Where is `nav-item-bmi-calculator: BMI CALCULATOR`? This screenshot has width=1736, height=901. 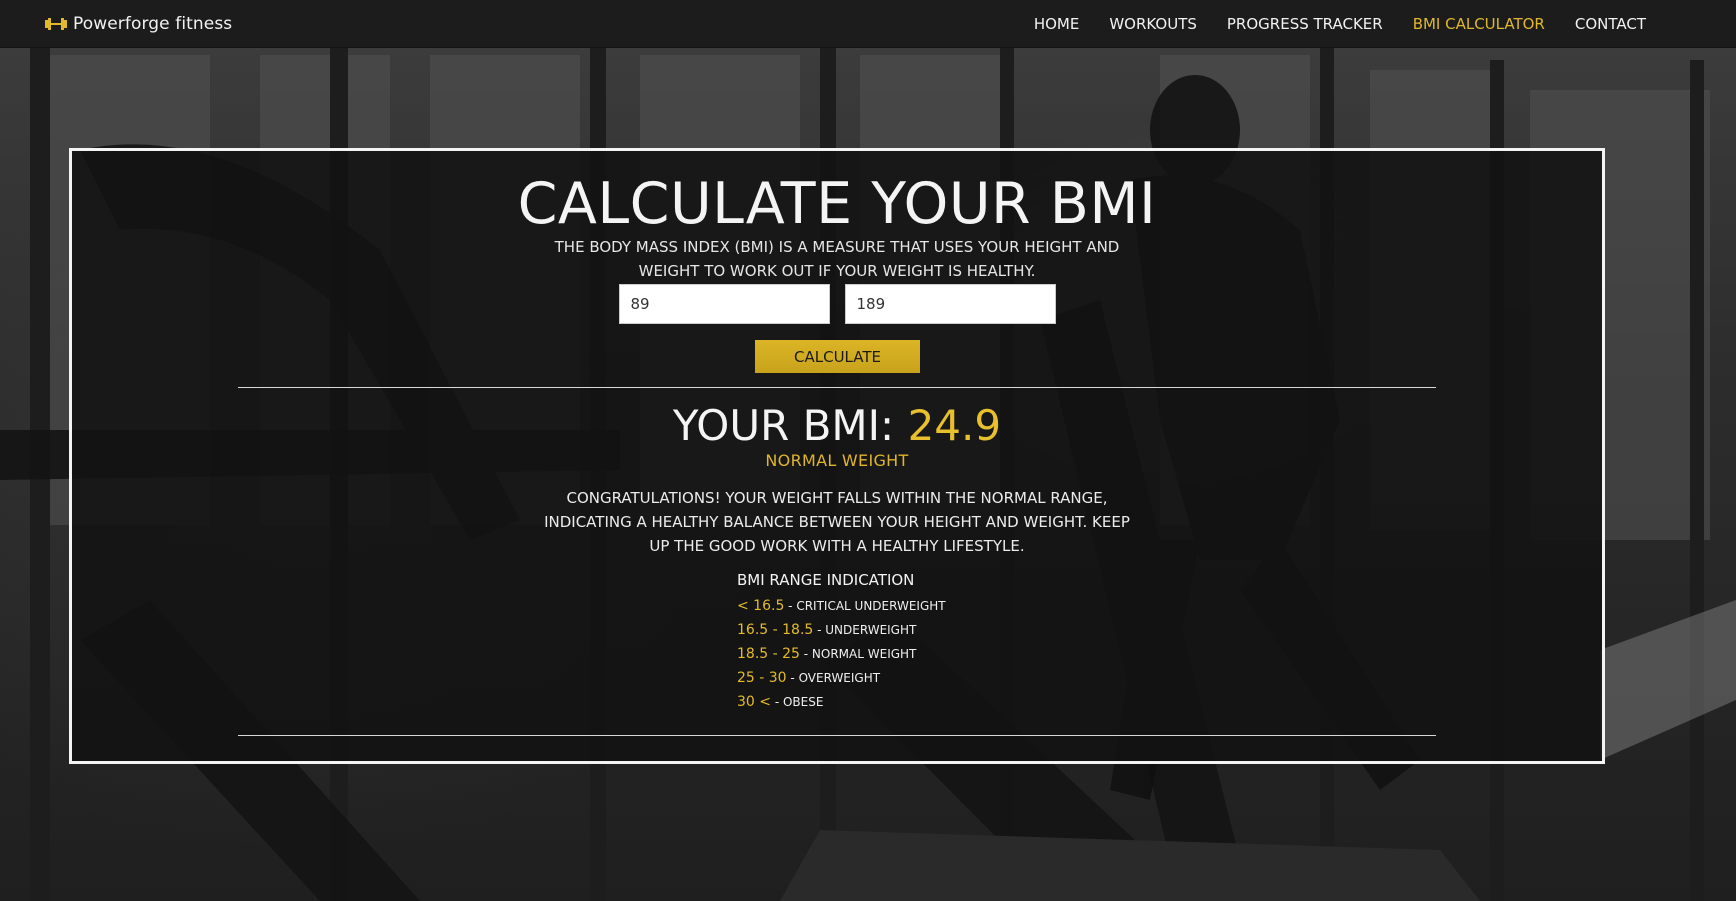
nav-item-bmi-calculator: BMI CALCULATOR is located at coordinates (1479, 24).